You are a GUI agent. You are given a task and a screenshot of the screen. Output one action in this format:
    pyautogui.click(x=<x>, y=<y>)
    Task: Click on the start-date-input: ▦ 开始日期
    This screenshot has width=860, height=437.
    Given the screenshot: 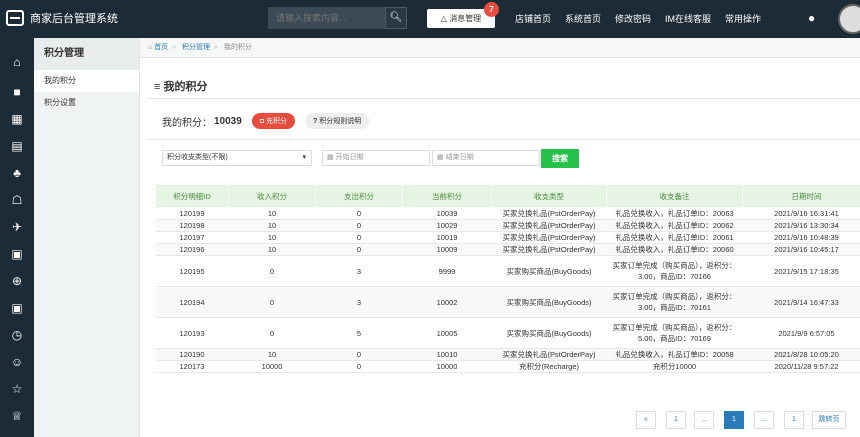 What is the action you would take?
    pyautogui.click(x=376, y=158)
    